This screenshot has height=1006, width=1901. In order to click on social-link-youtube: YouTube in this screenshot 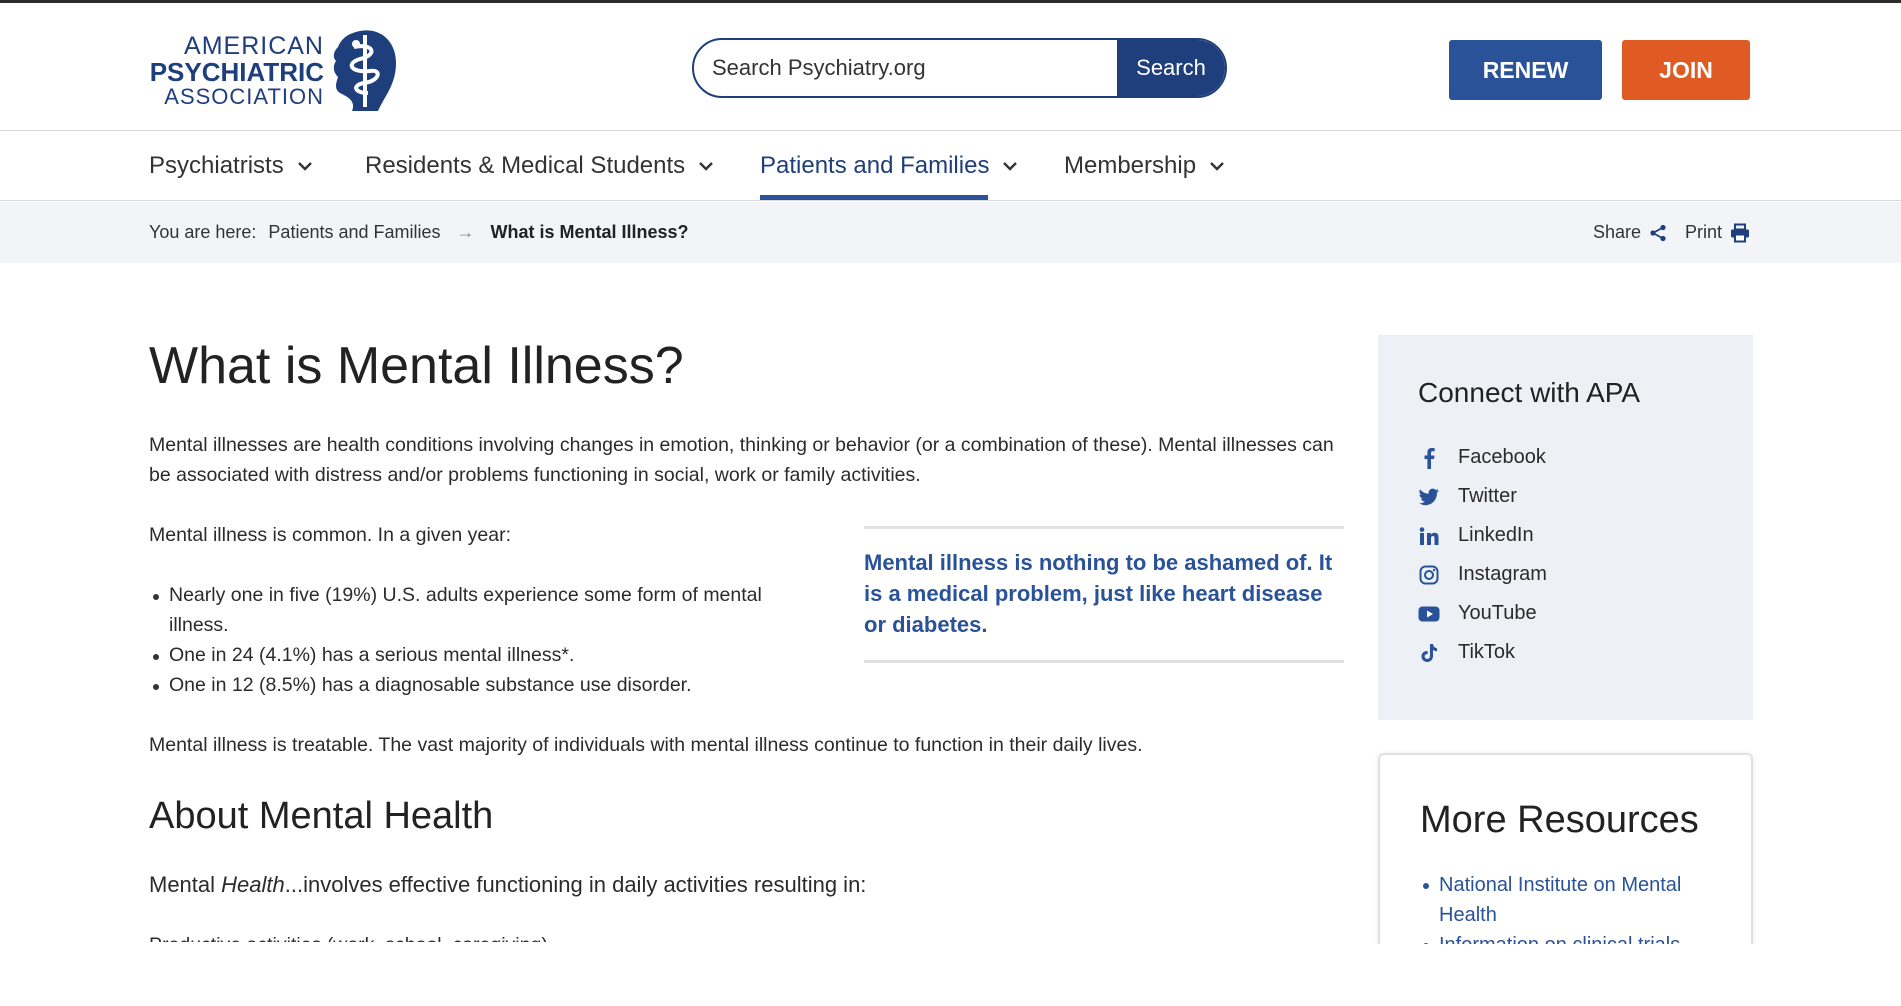, I will do `click(1482, 613)`.